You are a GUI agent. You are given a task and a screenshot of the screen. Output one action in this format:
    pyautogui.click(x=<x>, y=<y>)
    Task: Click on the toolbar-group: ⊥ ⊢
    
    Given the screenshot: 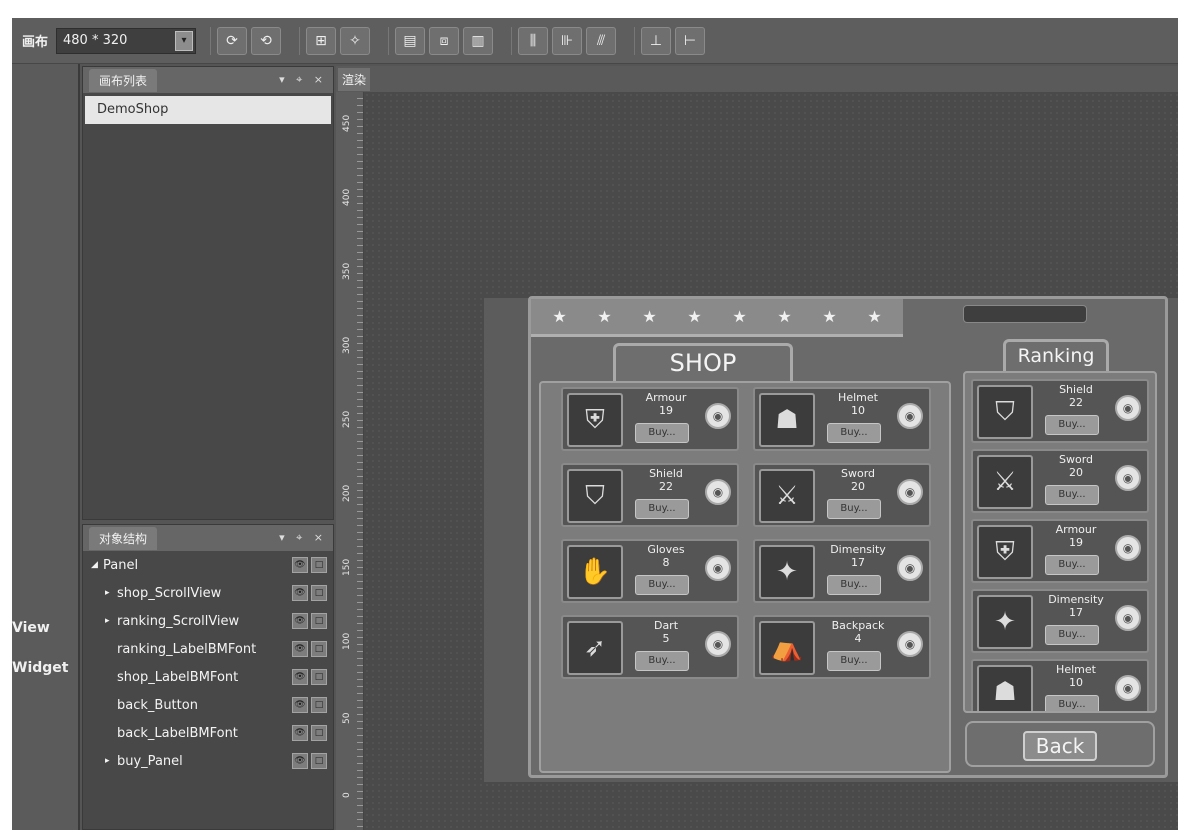 What is the action you would take?
    pyautogui.click(x=671, y=40)
    